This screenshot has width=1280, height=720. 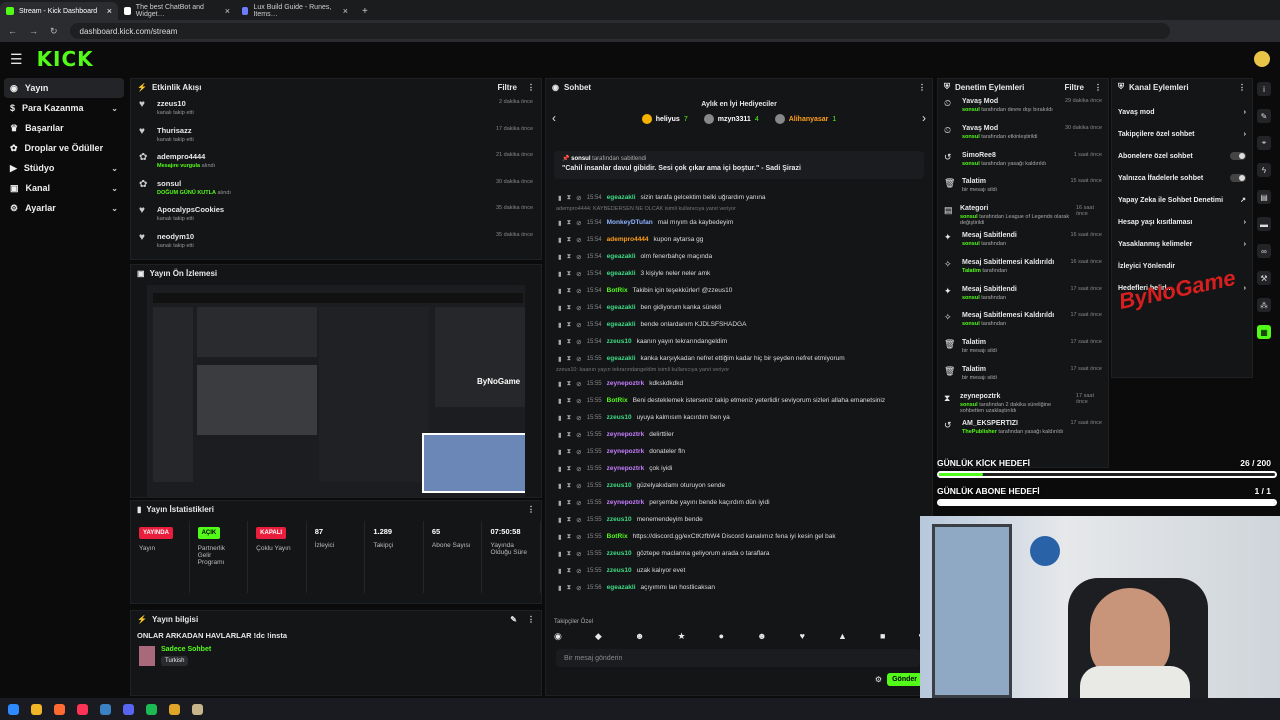 I want to click on new-tab-icon: +, so click(x=365, y=13).